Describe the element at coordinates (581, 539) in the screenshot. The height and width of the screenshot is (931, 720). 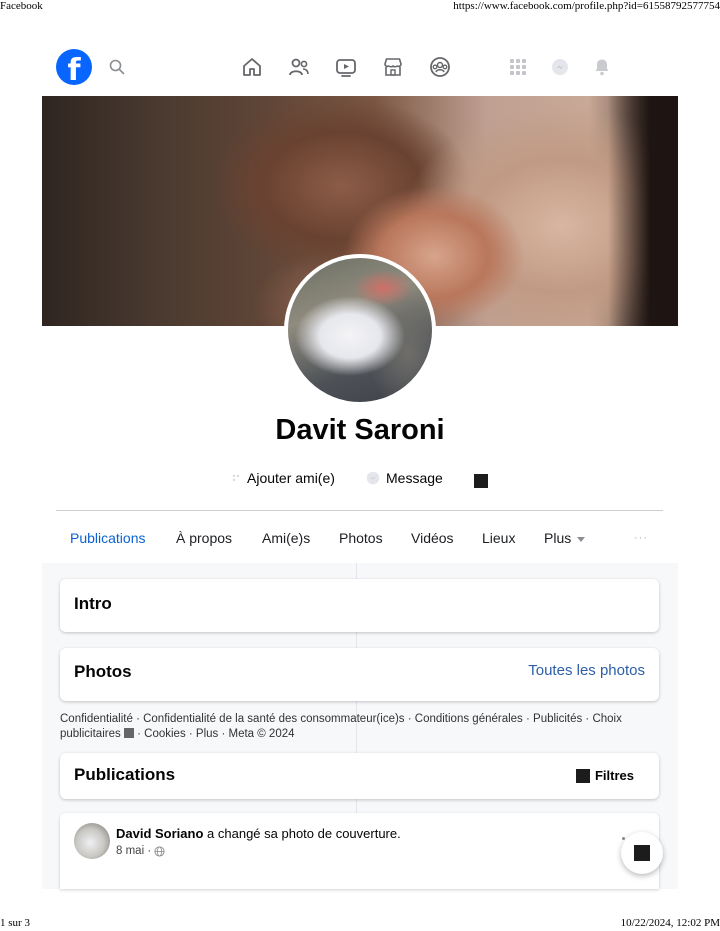
I see `chevron-down-icon` at that location.